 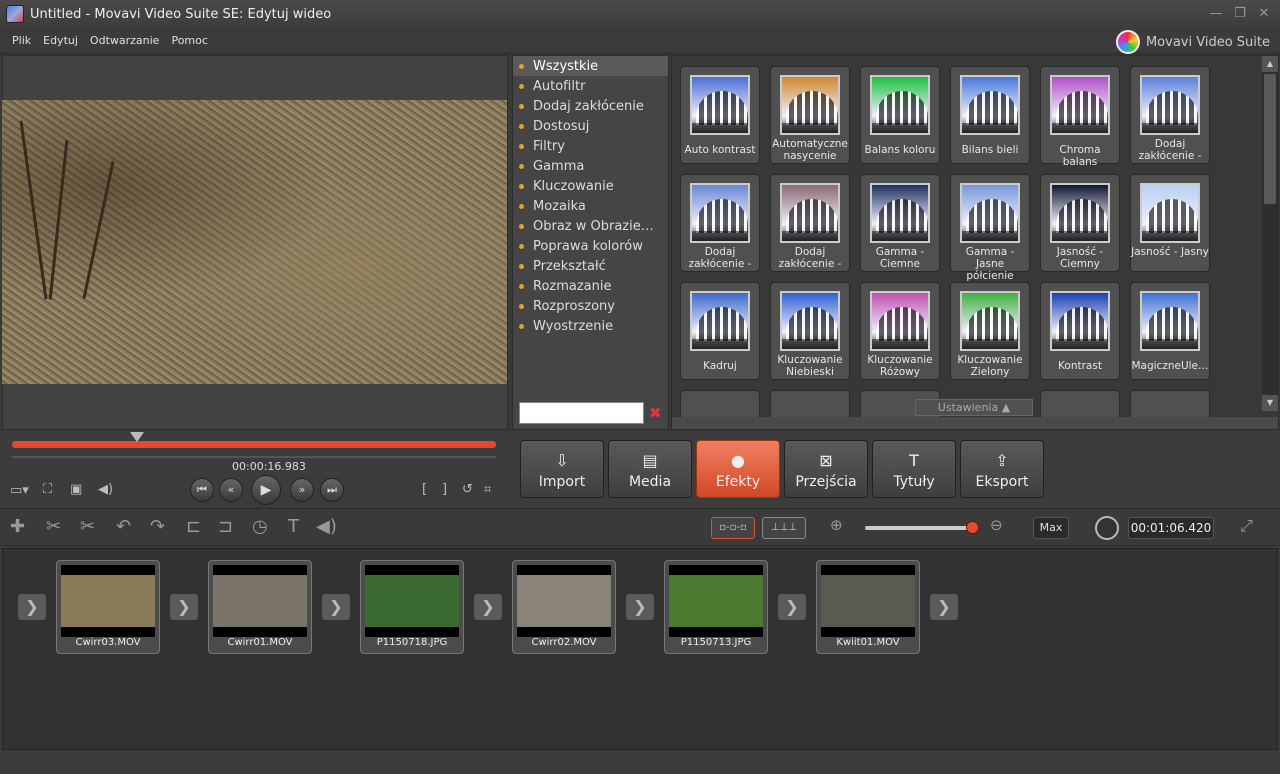 I want to click on category-item: Dodaj zakłócenie, so click(x=590, y=106).